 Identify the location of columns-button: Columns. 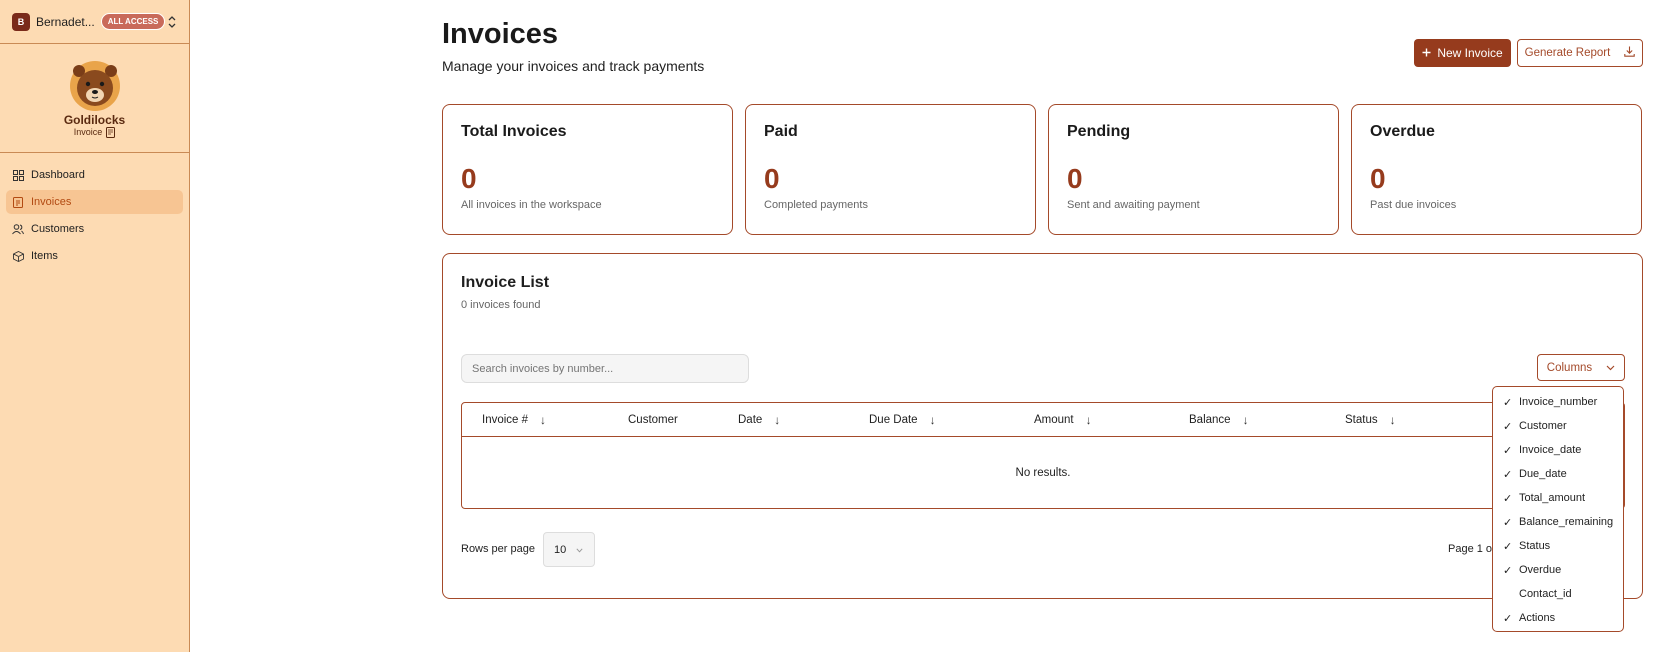
(1581, 367).